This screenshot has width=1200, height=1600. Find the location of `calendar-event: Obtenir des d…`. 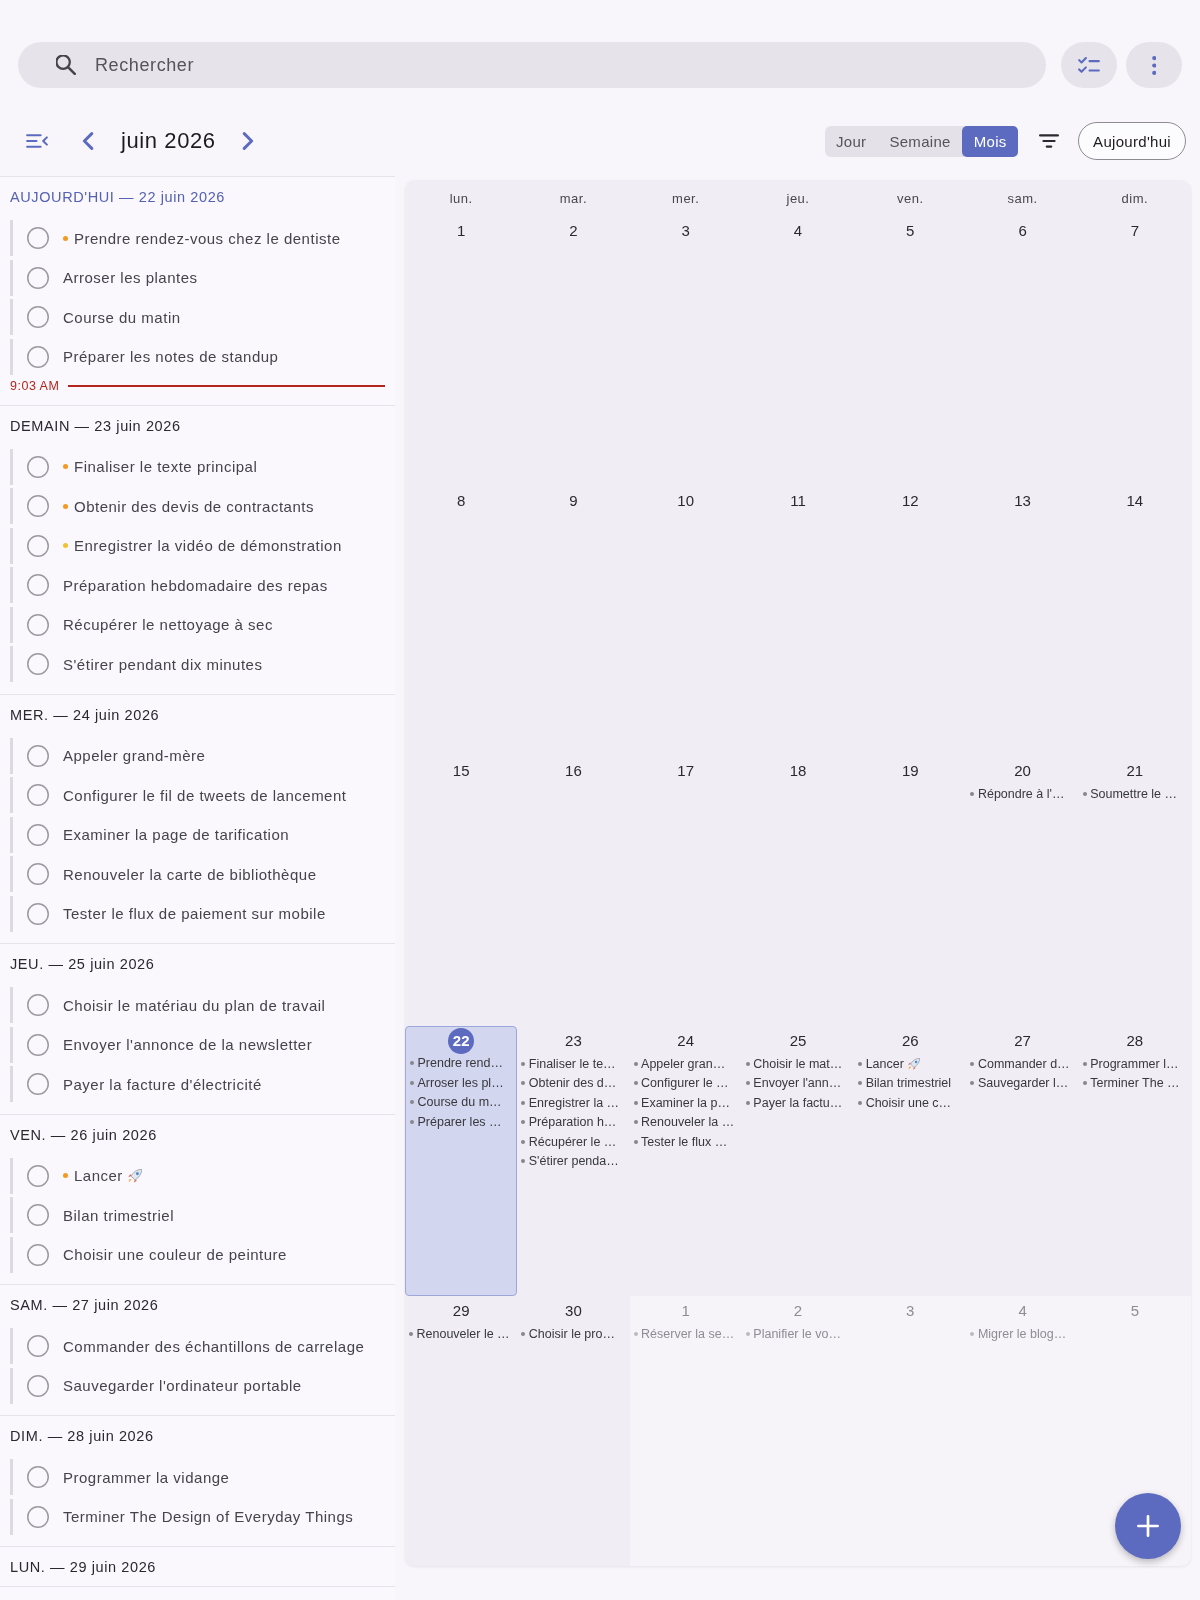

calendar-event: Obtenir des d… is located at coordinates (574, 1083).